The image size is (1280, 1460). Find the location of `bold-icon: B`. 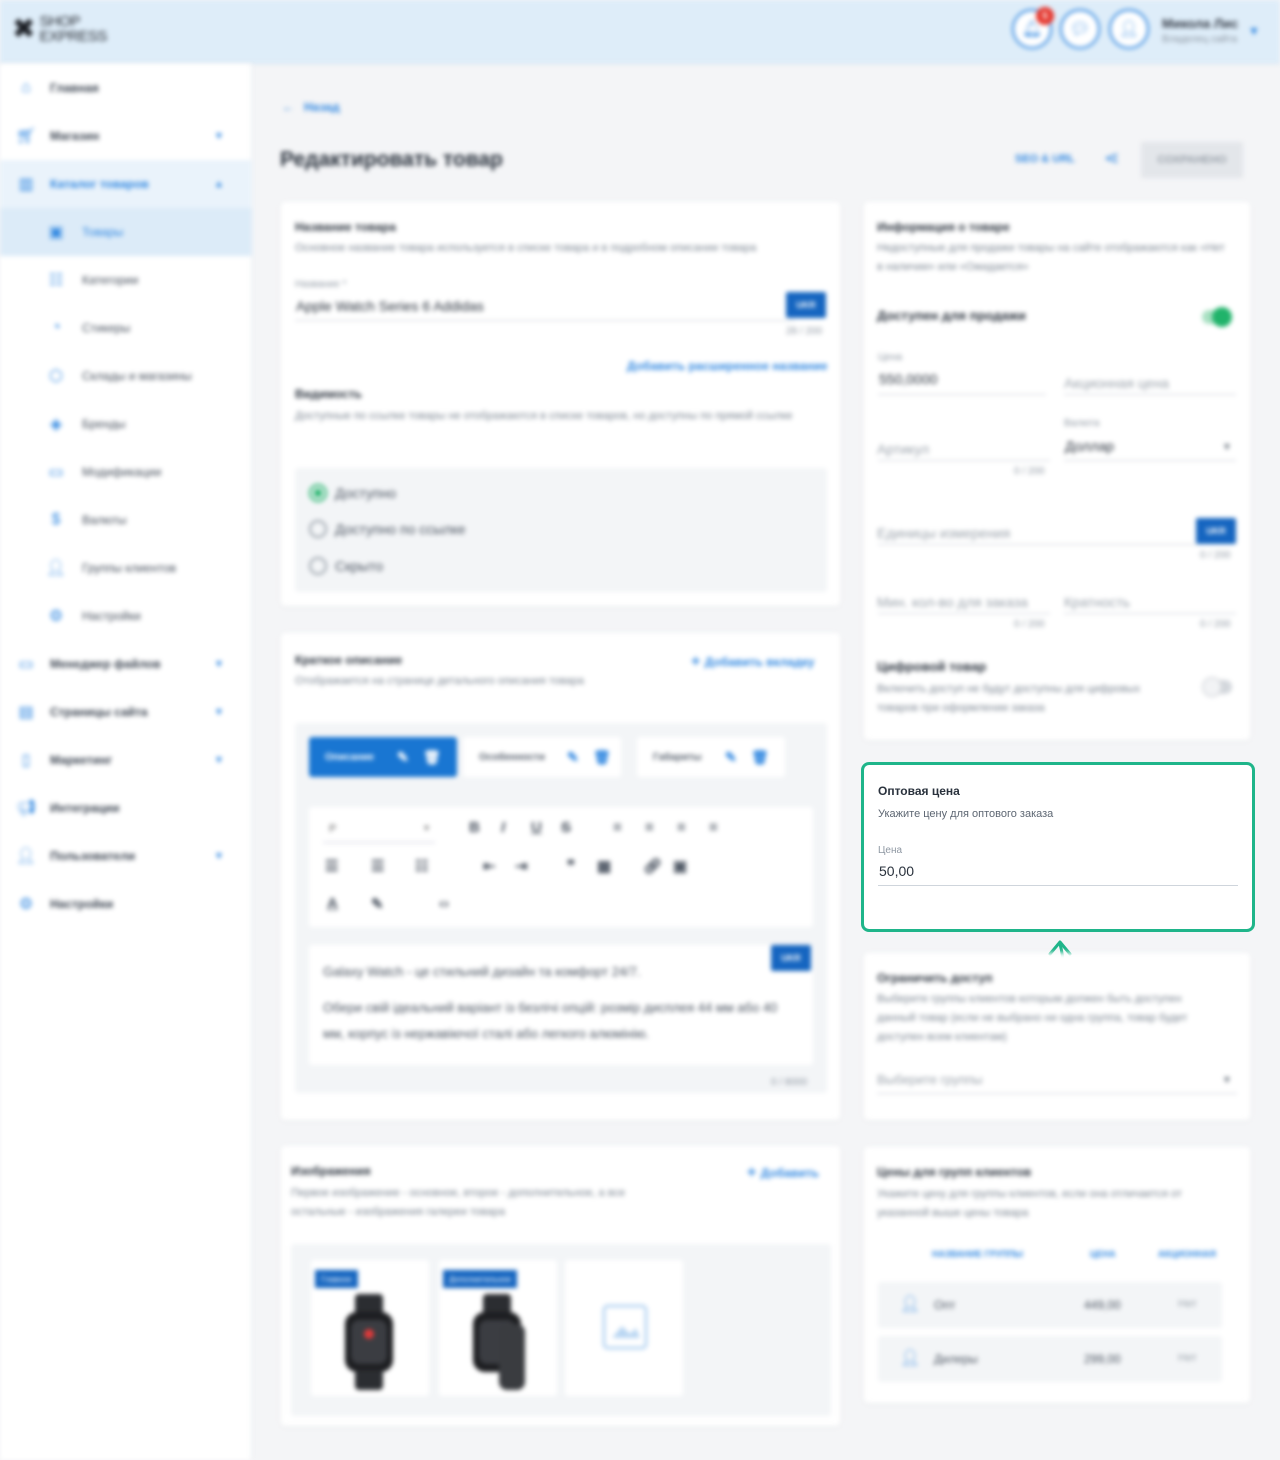

bold-icon: B is located at coordinates (474, 827).